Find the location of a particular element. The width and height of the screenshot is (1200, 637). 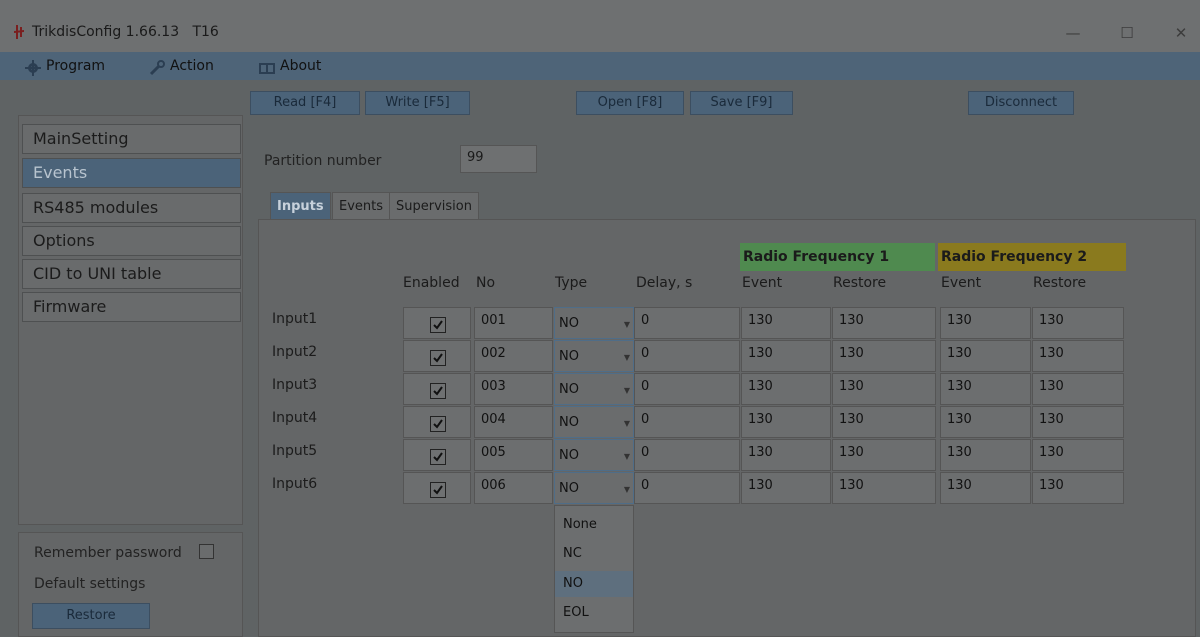

minimize-button: — is located at coordinates (1073, 33).